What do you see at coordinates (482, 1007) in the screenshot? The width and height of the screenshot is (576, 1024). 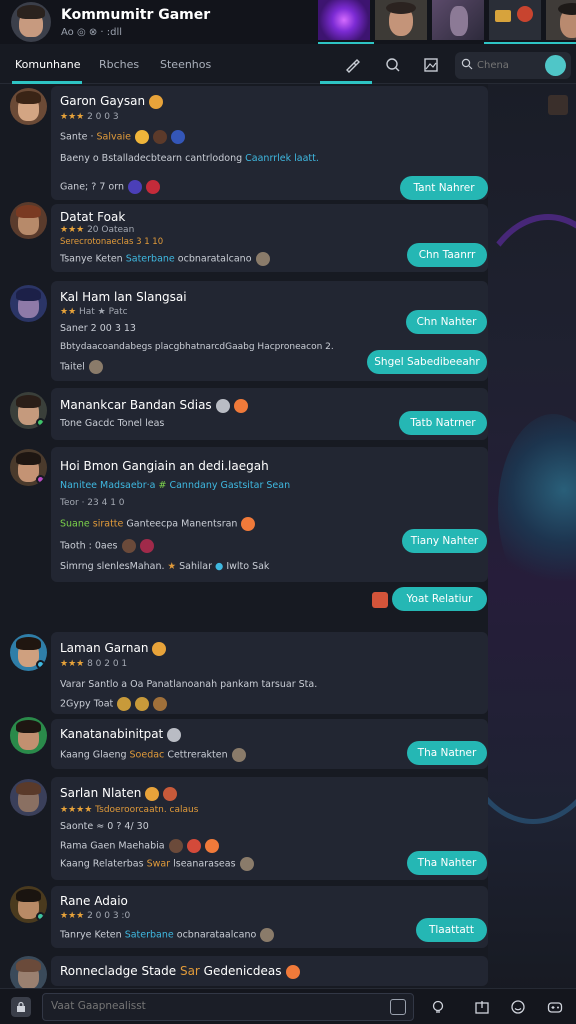 I see `share-icon` at bounding box center [482, 1007].